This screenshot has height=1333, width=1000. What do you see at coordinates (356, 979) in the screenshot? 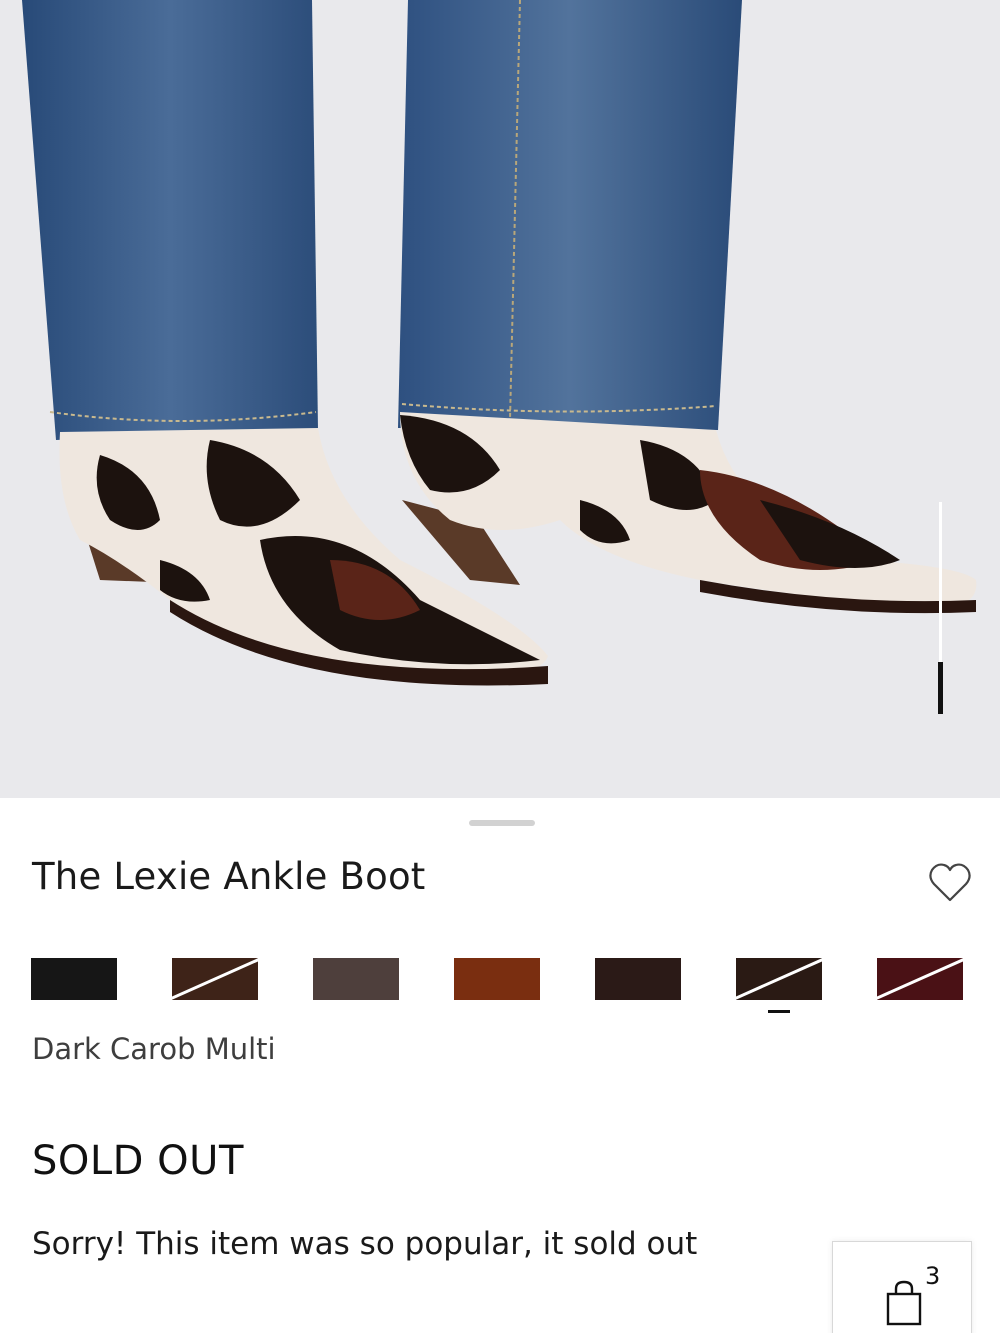
I see `swatch-taupe-brown` at bounding box center [356, 979].